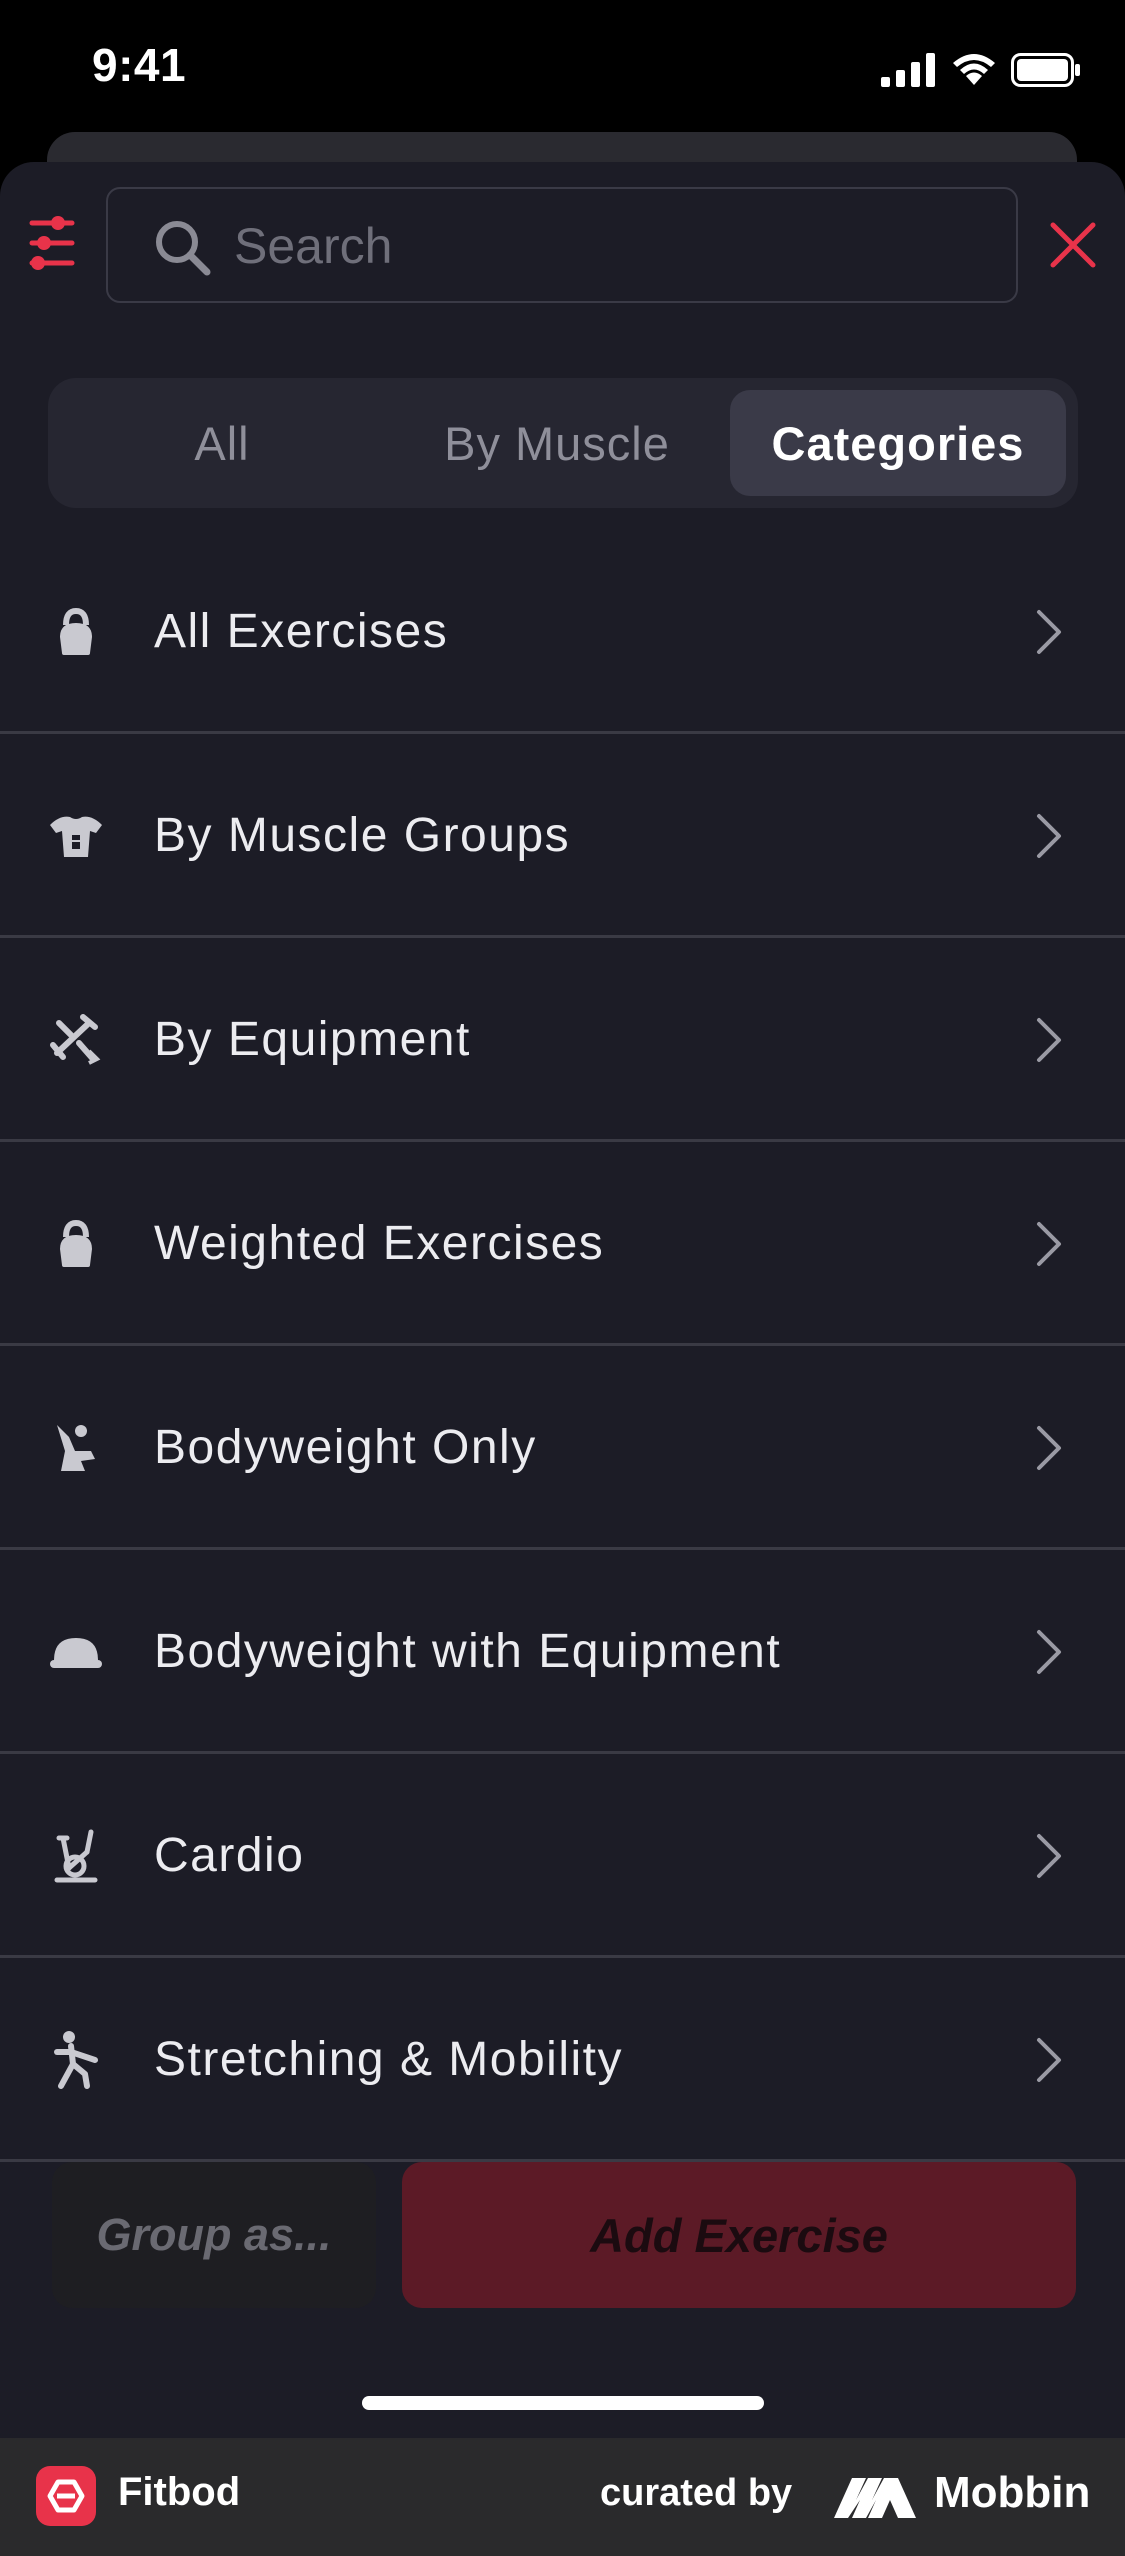  I want to click on list-item-label: Cardio, so click(229, 1855).